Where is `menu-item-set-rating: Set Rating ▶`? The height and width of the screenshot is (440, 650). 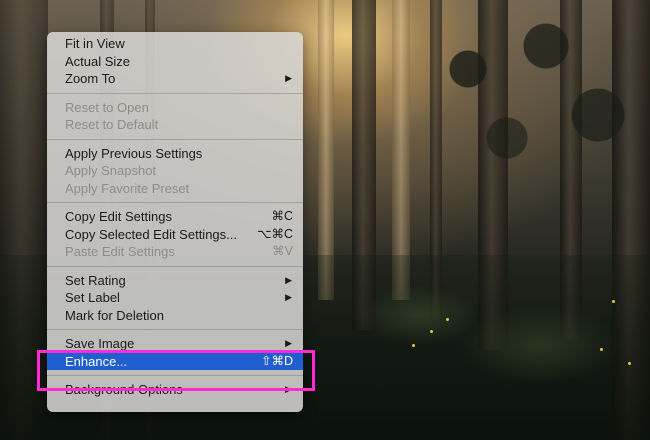 menu-item-set-rating: Set Rating ▶ is located at coordinates (175, 281).